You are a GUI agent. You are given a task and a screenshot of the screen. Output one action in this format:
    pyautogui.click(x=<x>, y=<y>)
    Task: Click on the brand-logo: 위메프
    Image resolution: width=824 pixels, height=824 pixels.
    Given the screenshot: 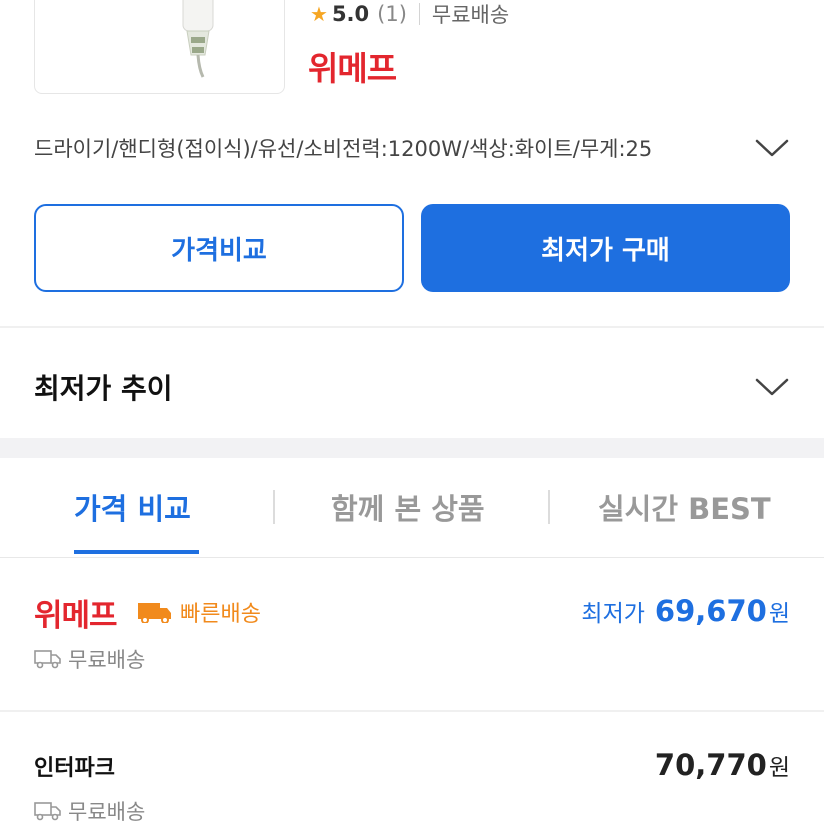 What is the action you would take?
    pyautogui.click(x=352, y=66)
    